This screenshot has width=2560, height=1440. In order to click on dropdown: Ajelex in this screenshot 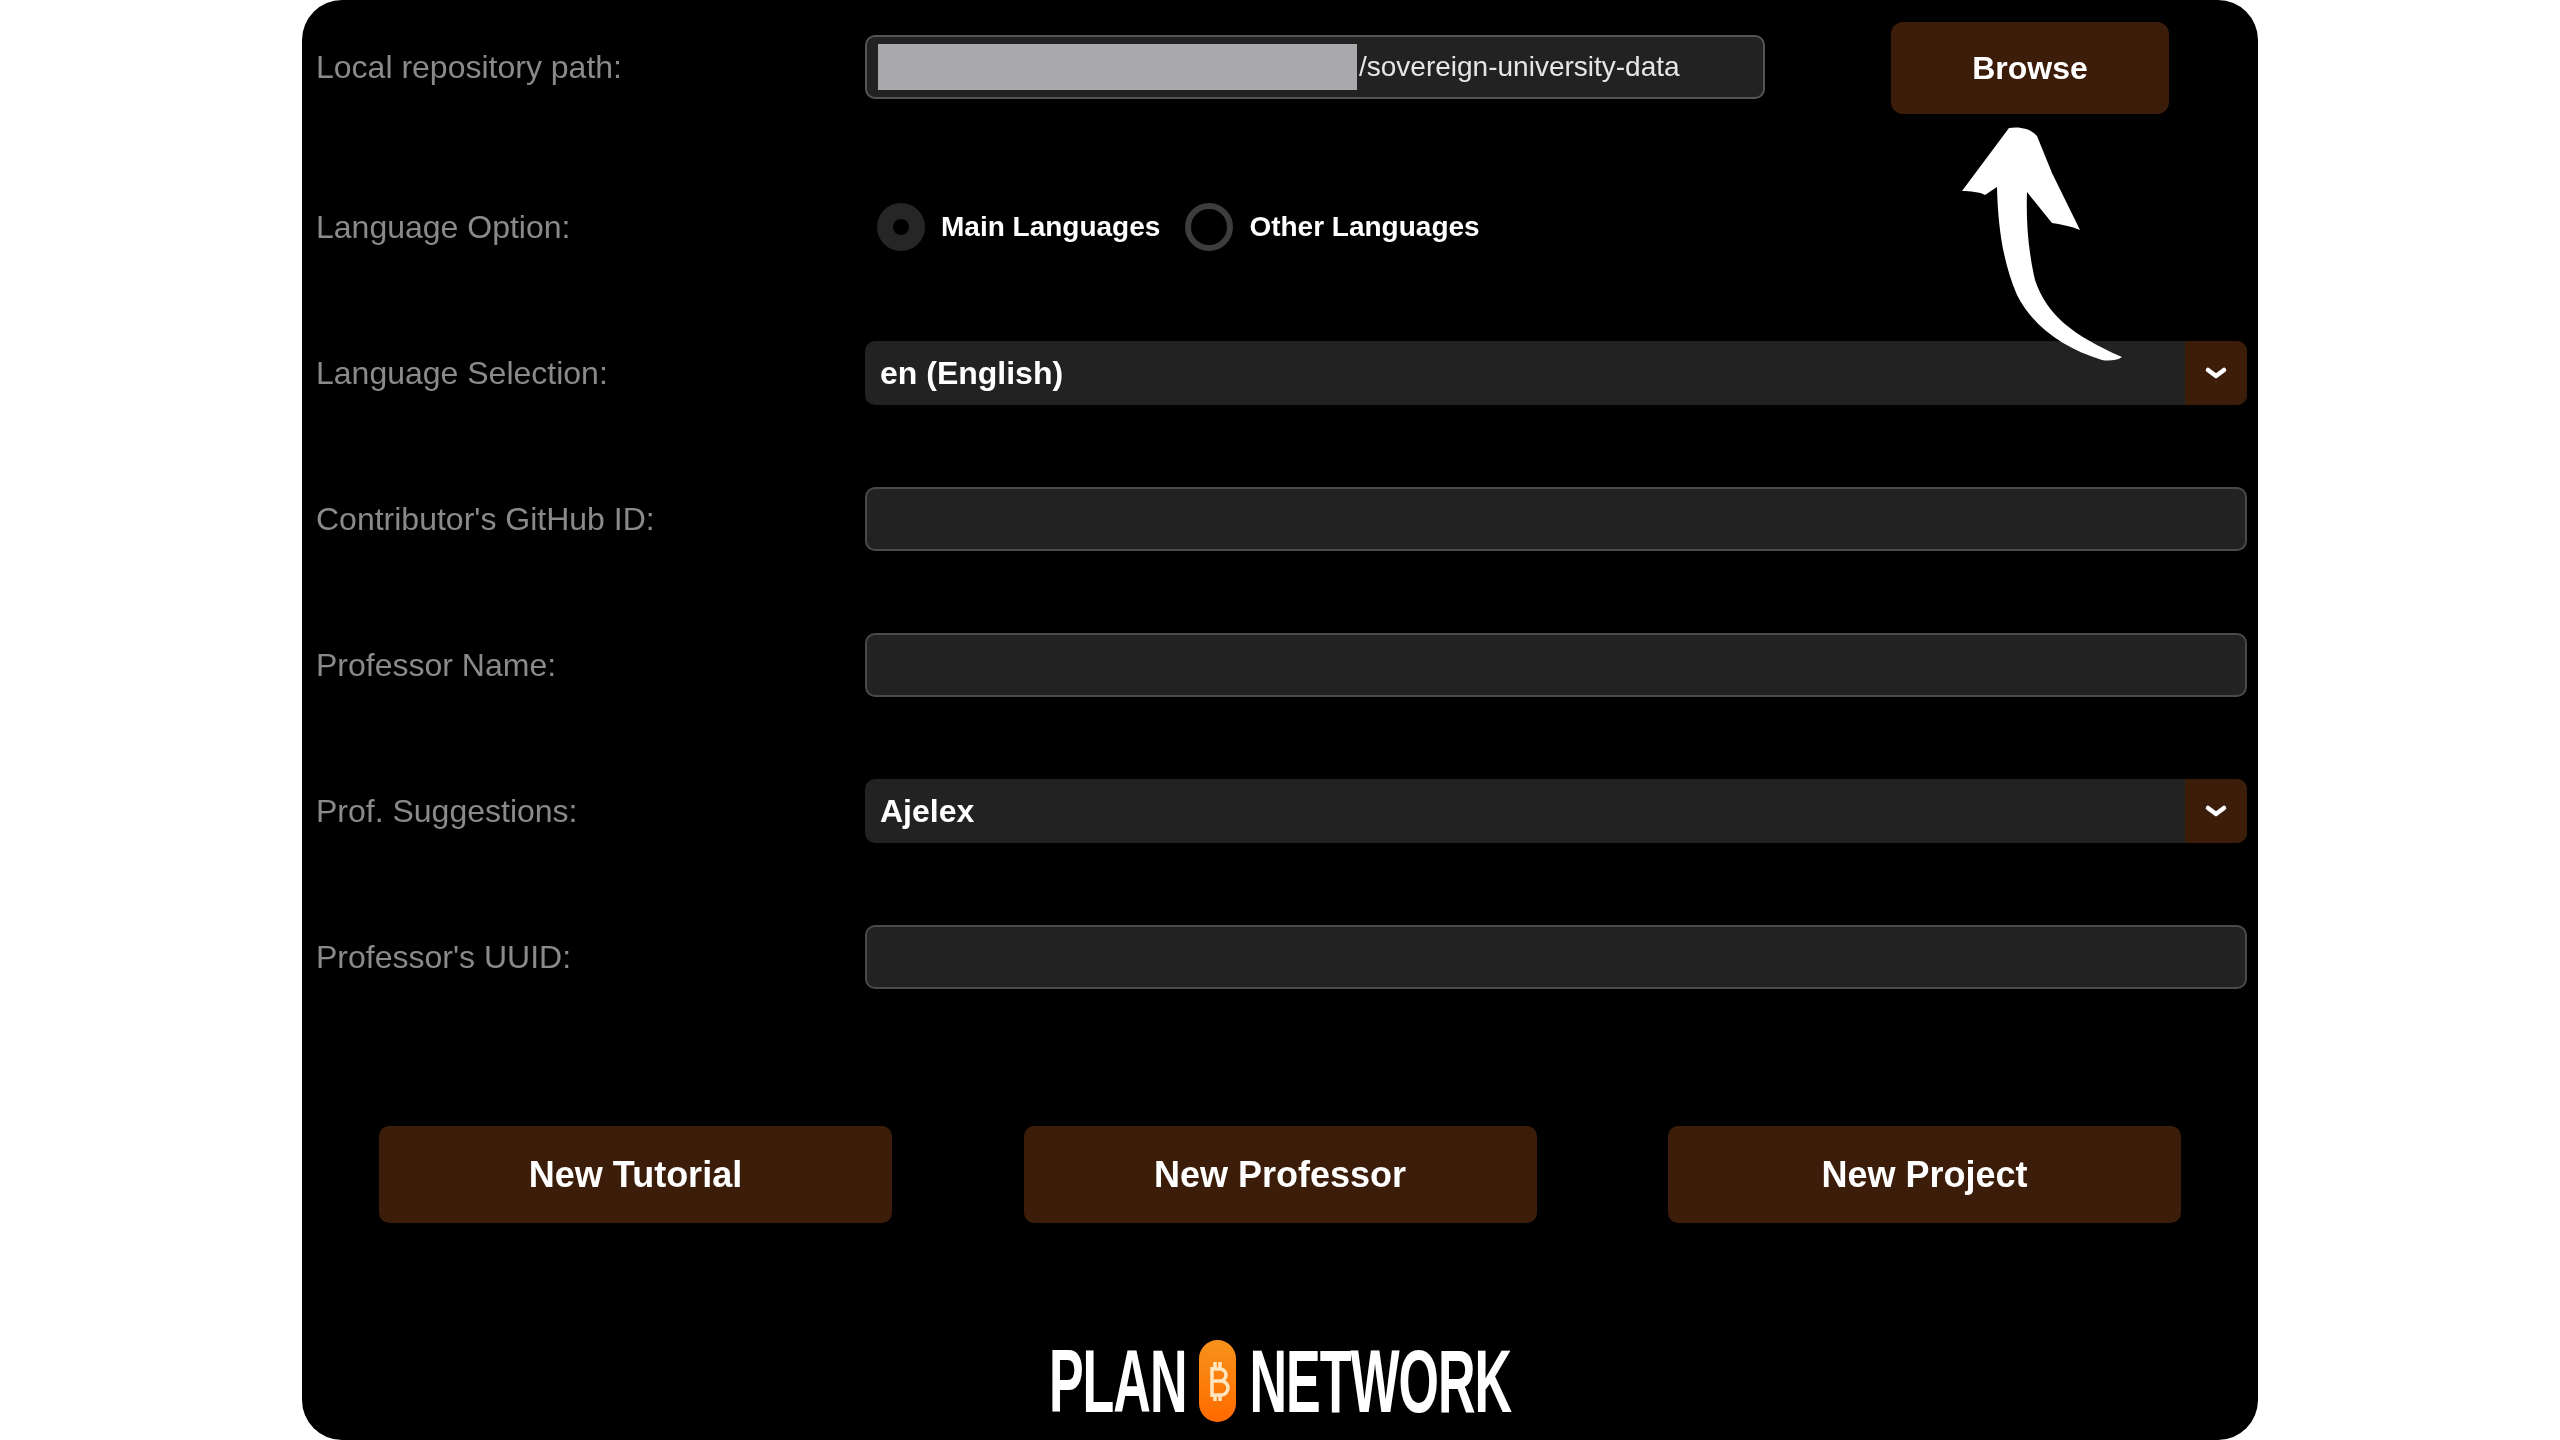, I will do `click(1556, 811)`.